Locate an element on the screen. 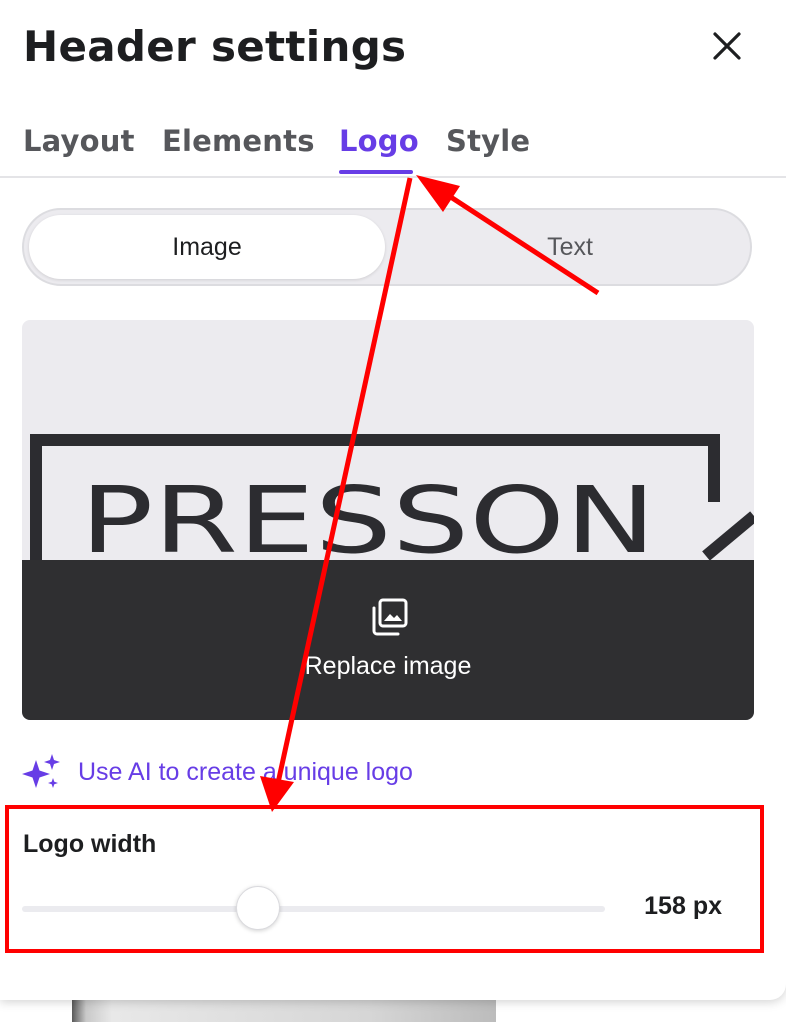 The height and width of the screenshot is (1022, 786). tab-elements: Elements is located at coordinates (238, 141).